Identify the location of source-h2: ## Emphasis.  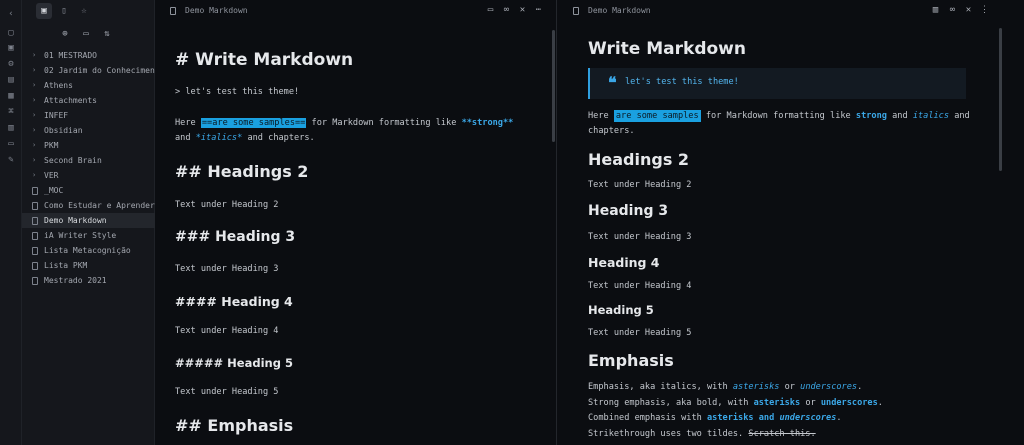
(234, 425).